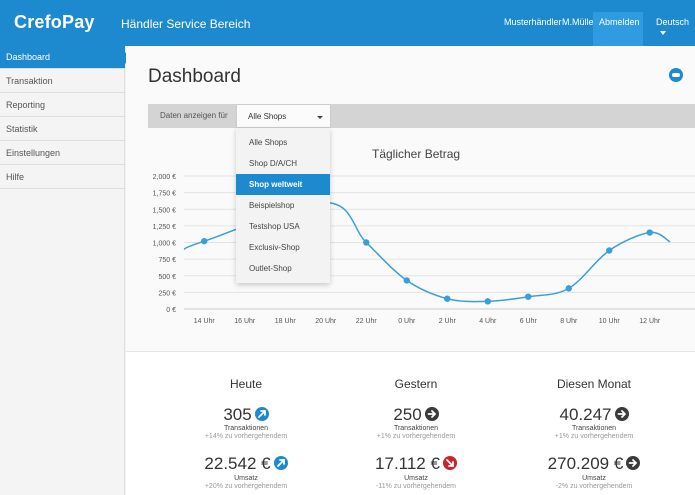 Image resolution: width=695 pixels, height=495 pixels. I want to click on language-select: Deutsch, so click(675, 27).